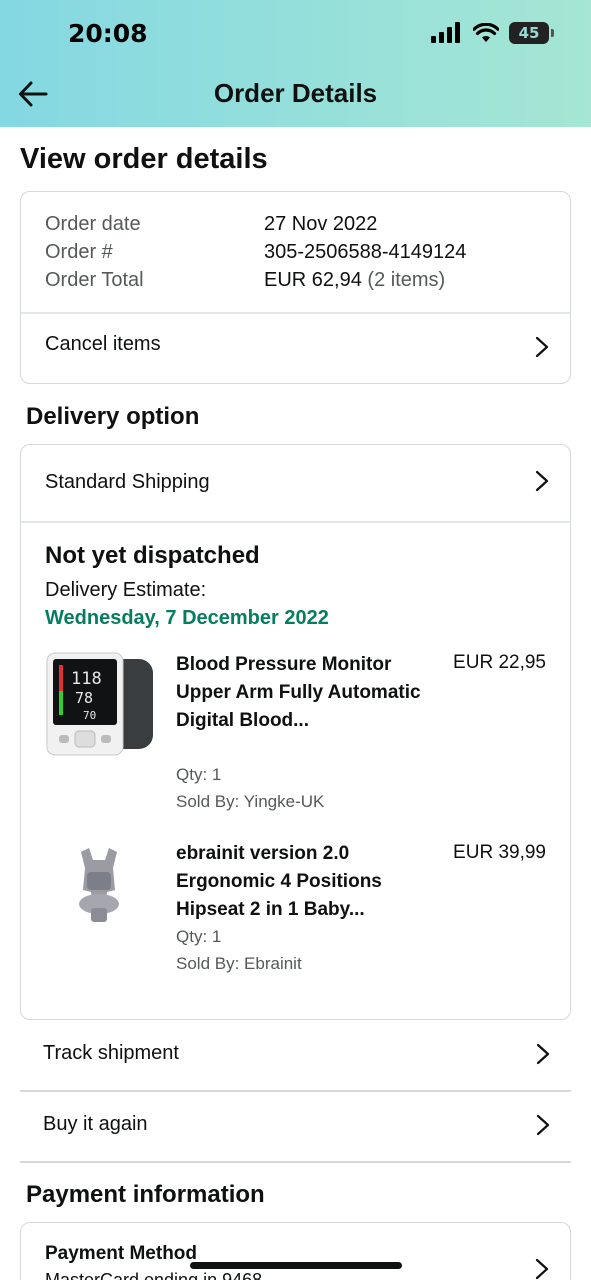 This screenshot has height=1280, width=591. What do you see at coordinates (313, 280) in the screenshot?
I see `order-total-amount: EUR 62,94` at bounding box center [313, 280].